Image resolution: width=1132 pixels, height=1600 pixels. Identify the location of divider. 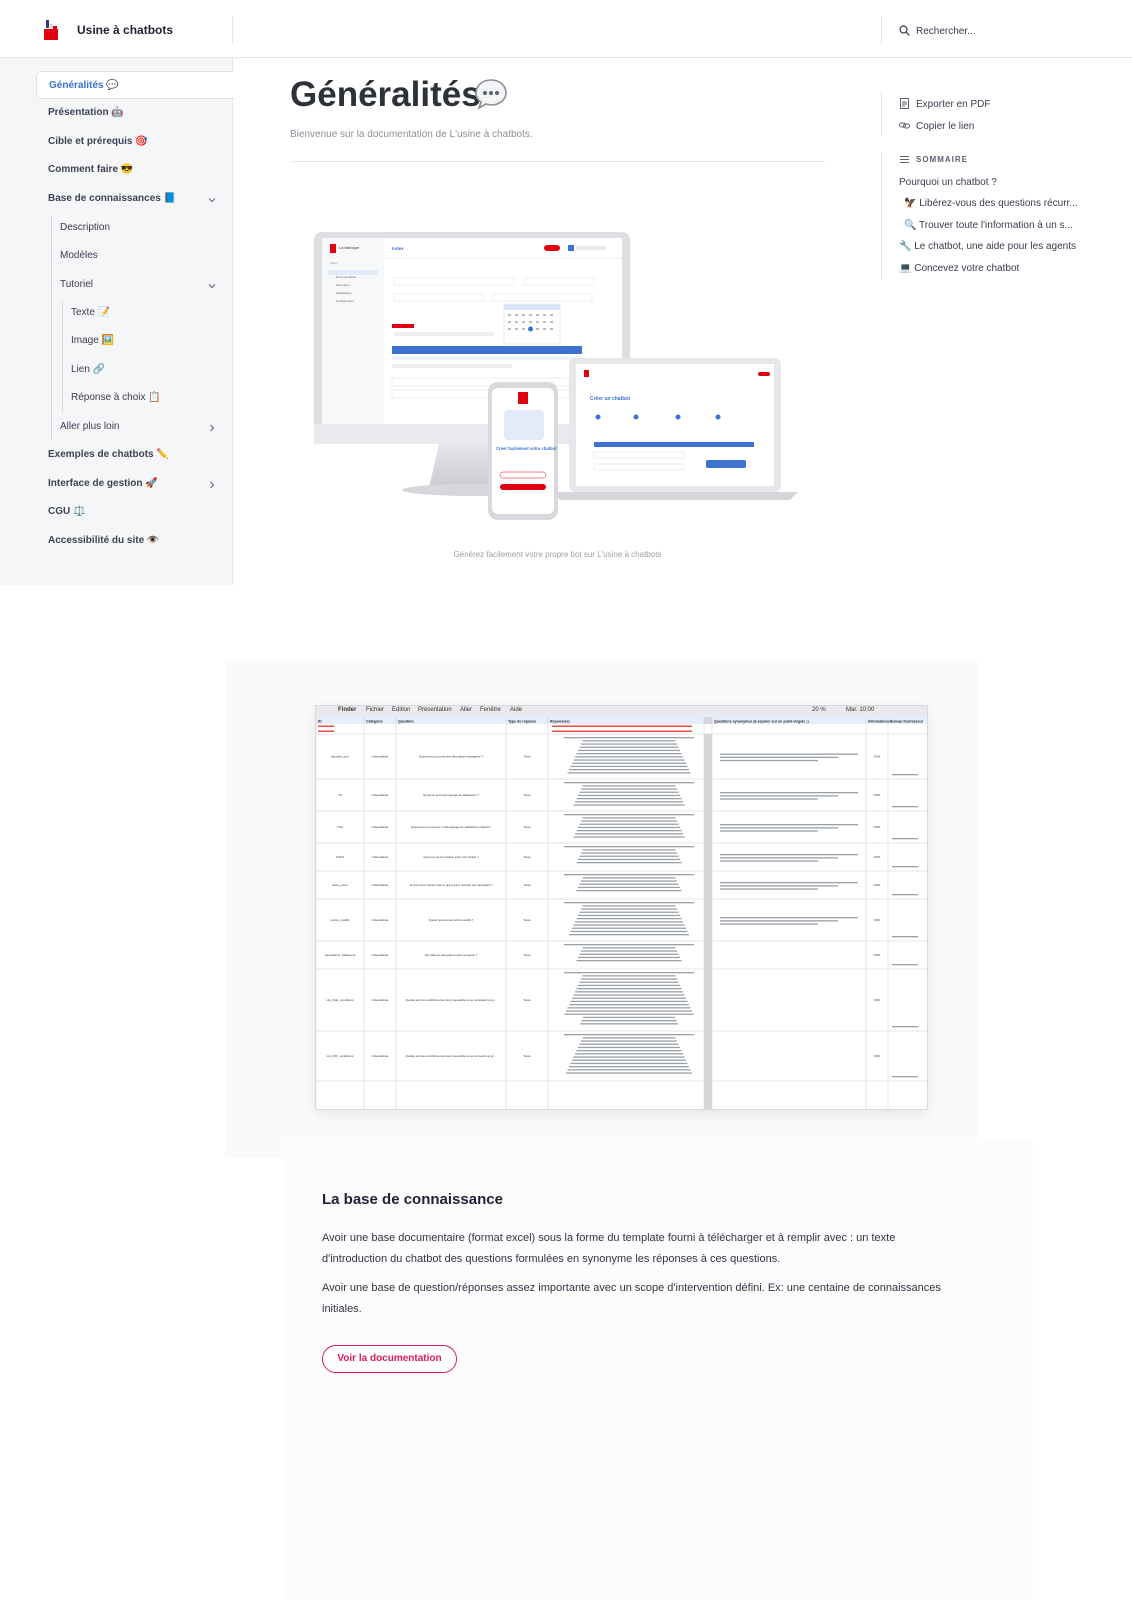
(557, 161).